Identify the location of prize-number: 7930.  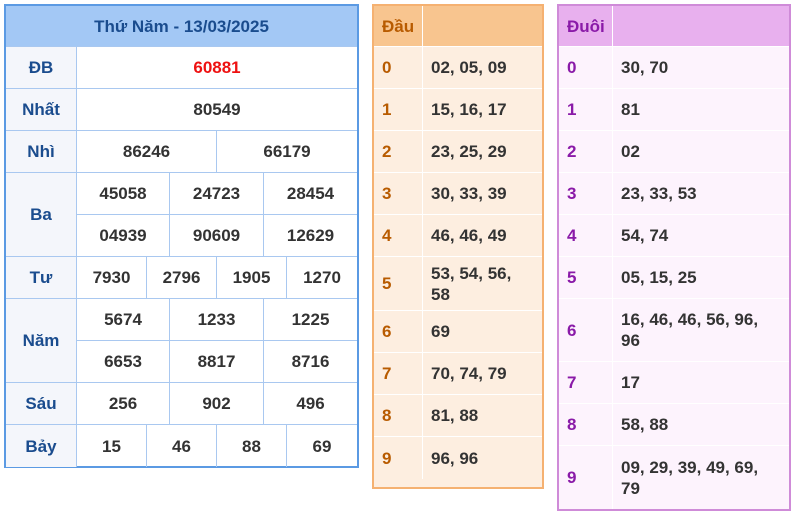
(112, 278).